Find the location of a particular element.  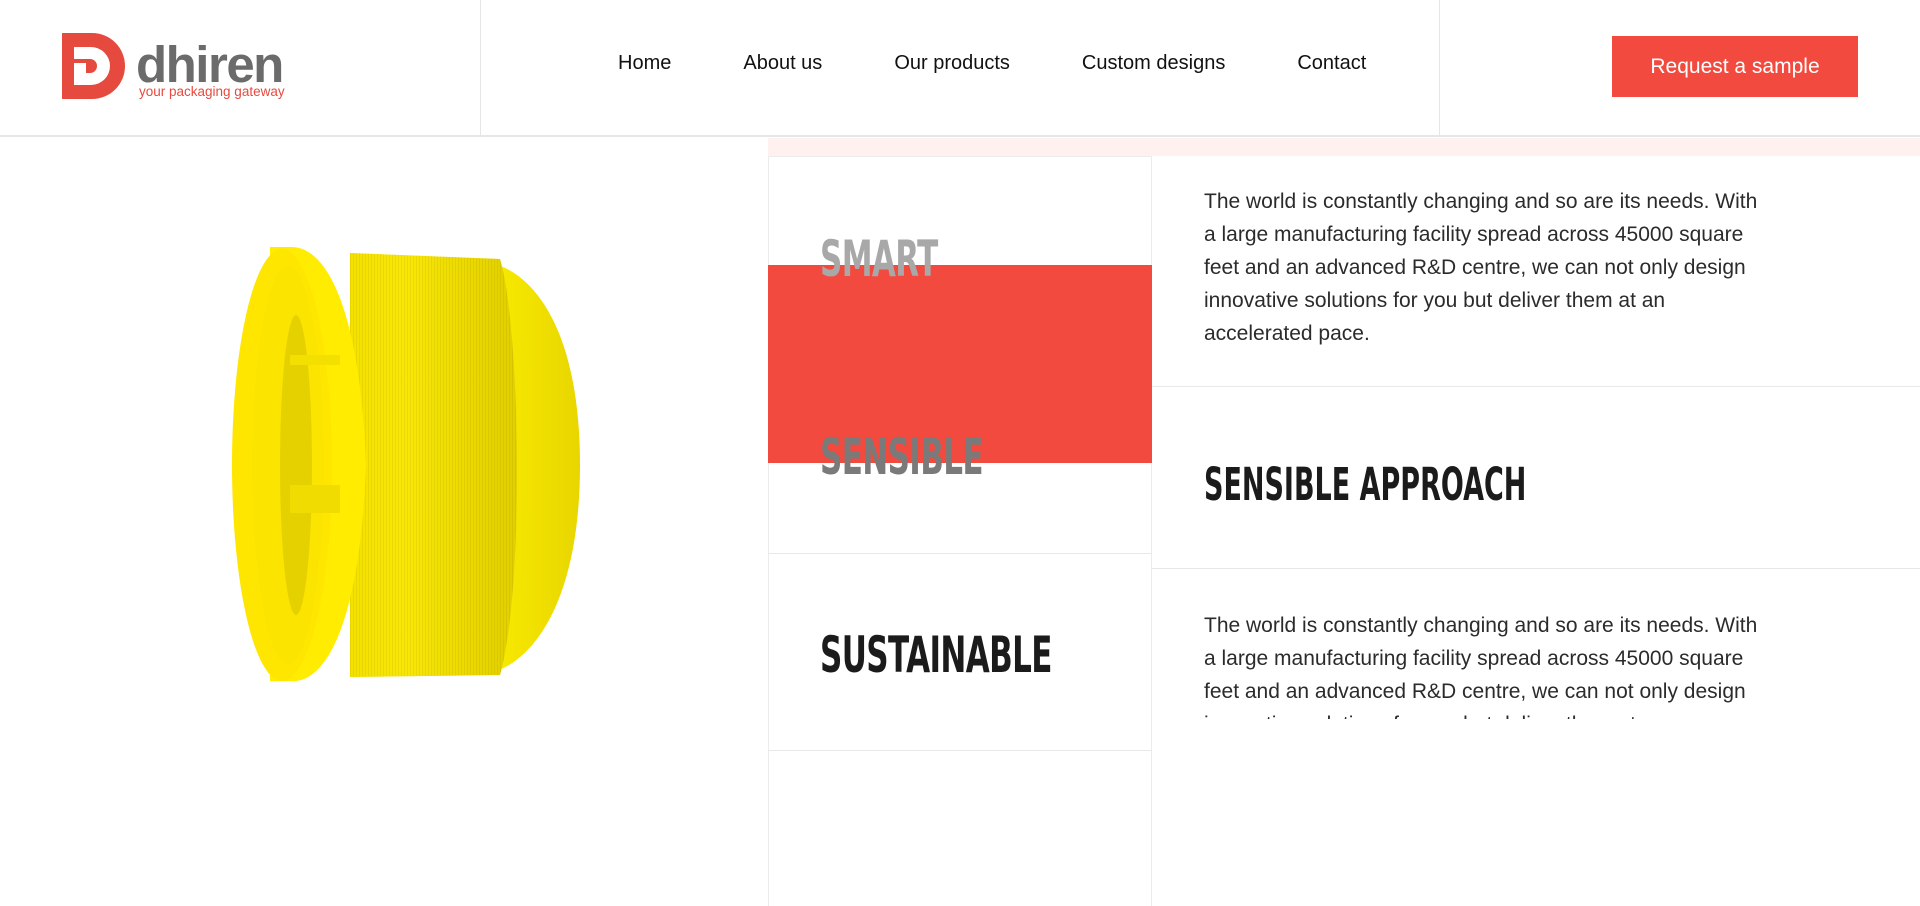

brand-name: dhiren is located at coordinates (210, 64).